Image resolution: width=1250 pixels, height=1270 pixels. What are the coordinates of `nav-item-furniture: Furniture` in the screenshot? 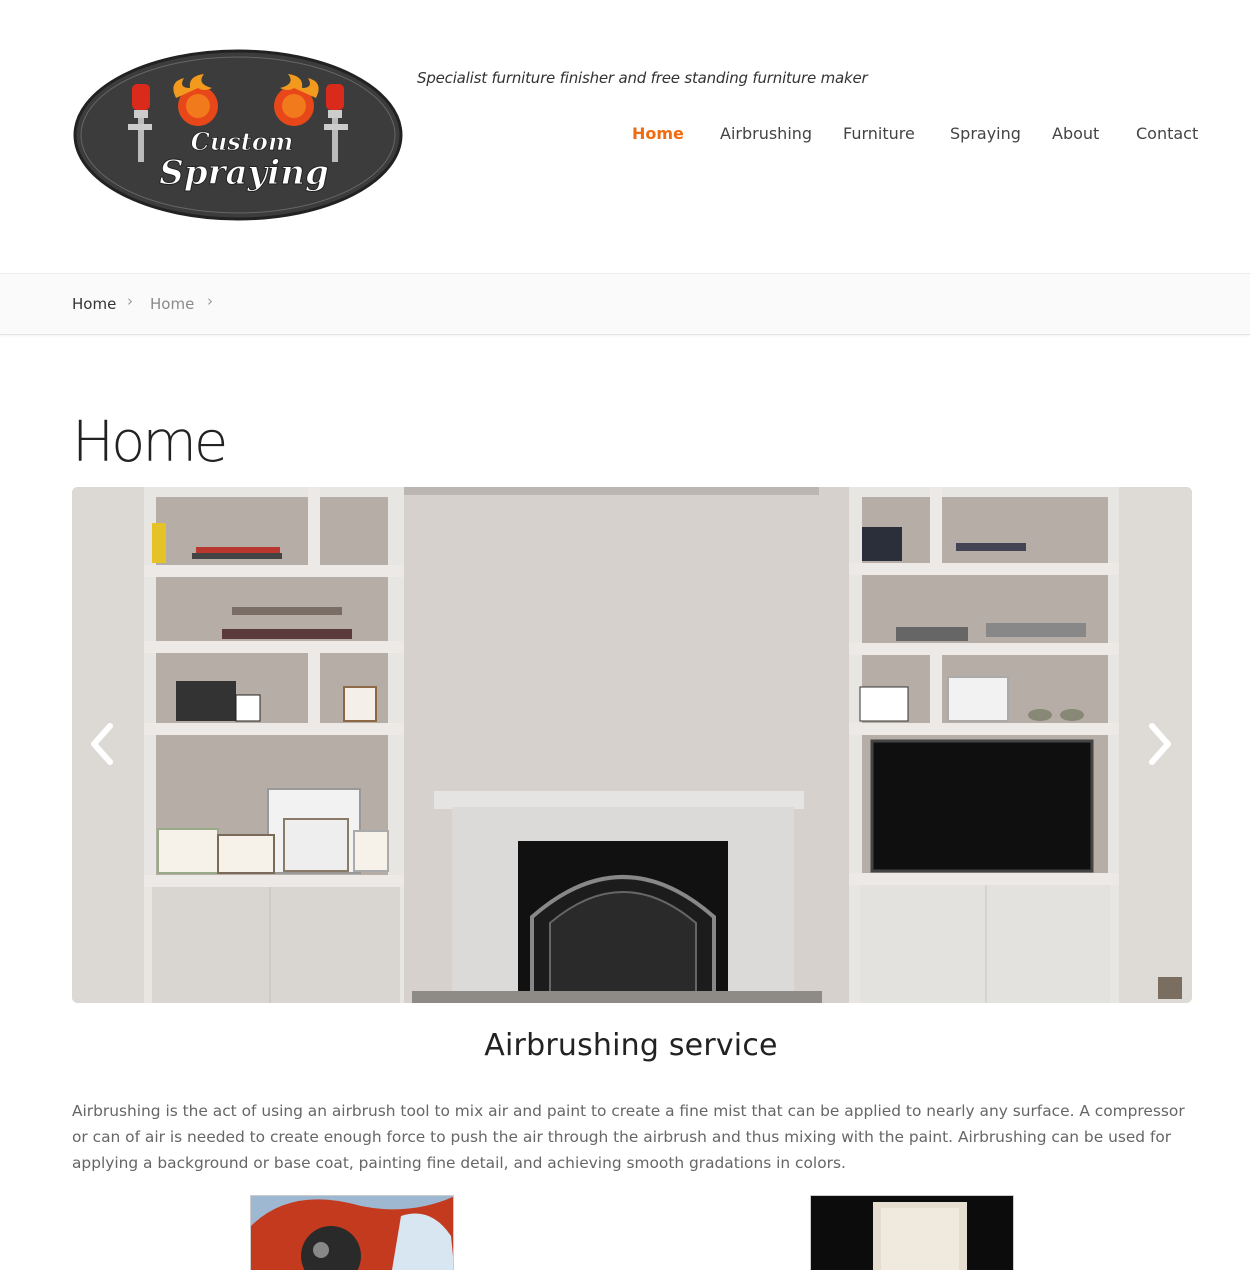 It's located at (879, 133).